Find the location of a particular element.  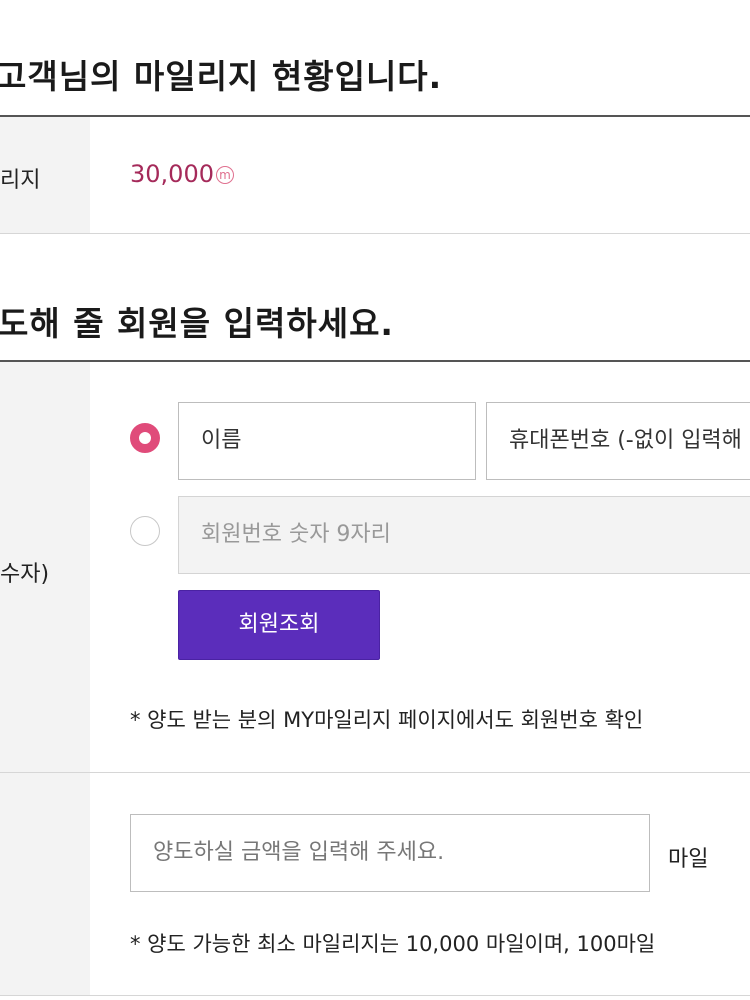

recipient-note: * 양도 받는 분의 MY마일리지 페이지에서도 회원번호 확인 is located at coordinates (387, 720).